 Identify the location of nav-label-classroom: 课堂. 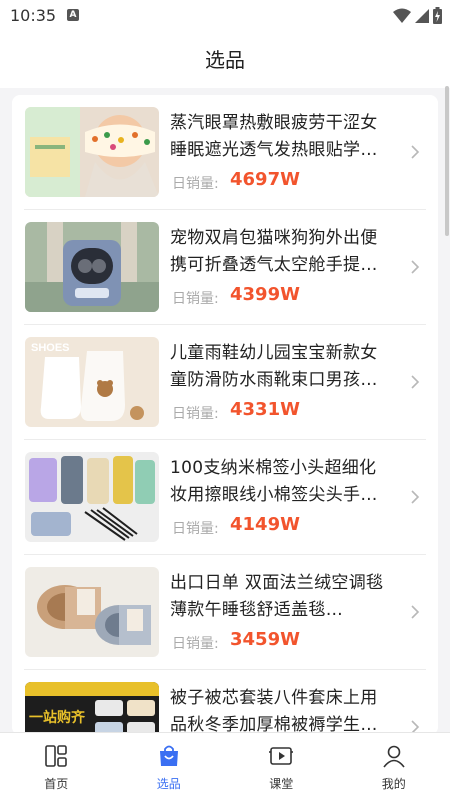
(281, 783).